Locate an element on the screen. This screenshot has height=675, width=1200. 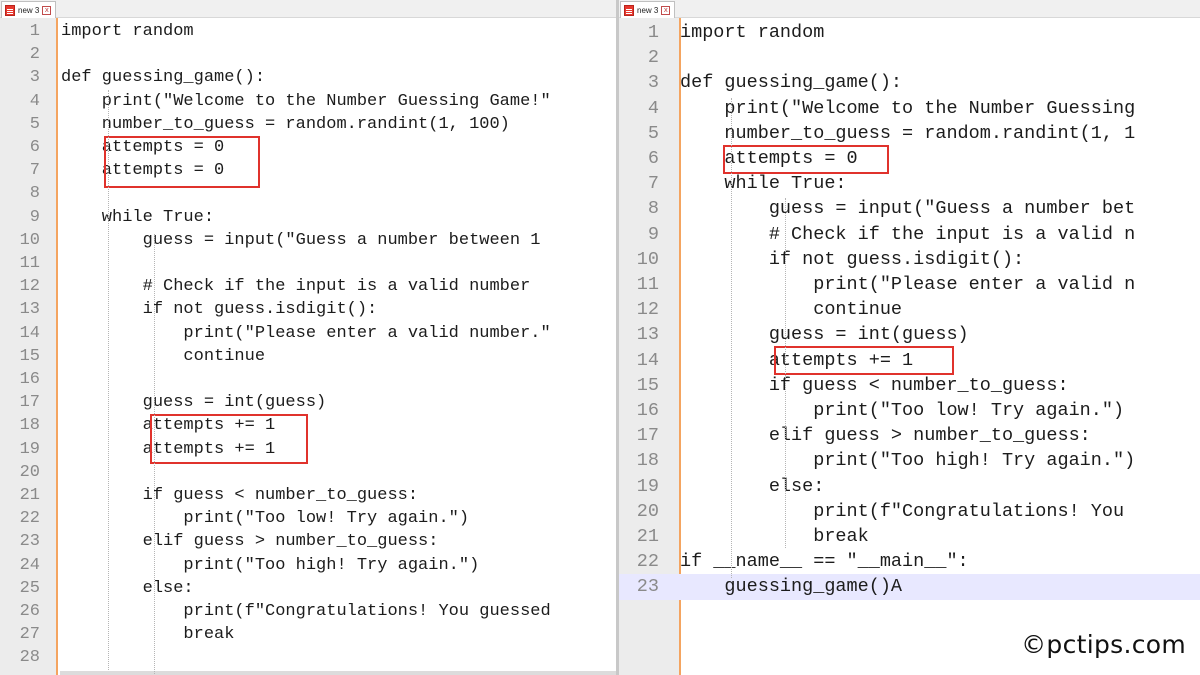
tab-bar-right: new 3 x is located at coordinates (909, 9).